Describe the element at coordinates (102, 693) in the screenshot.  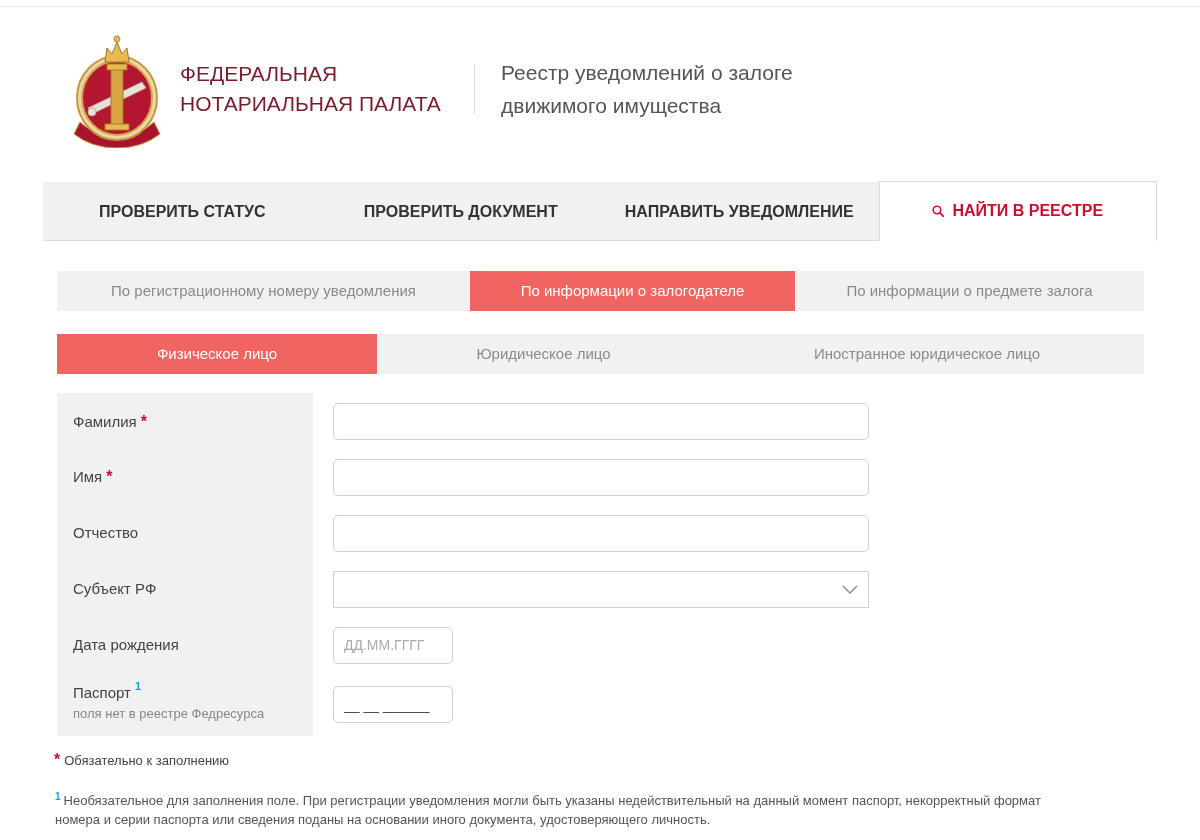
I see `field-label: Паспорт` at that location.